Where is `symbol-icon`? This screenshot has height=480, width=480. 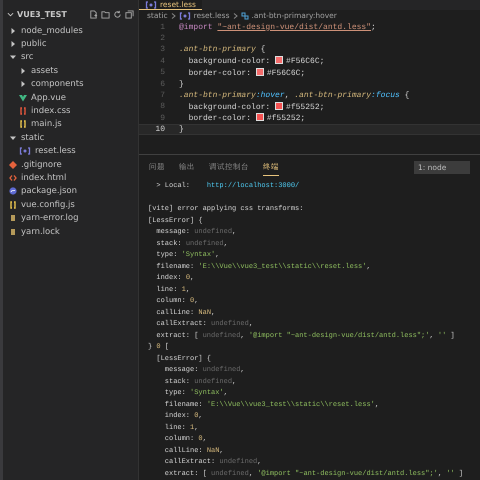 symbol-icon is located at coordinates (244, 16).